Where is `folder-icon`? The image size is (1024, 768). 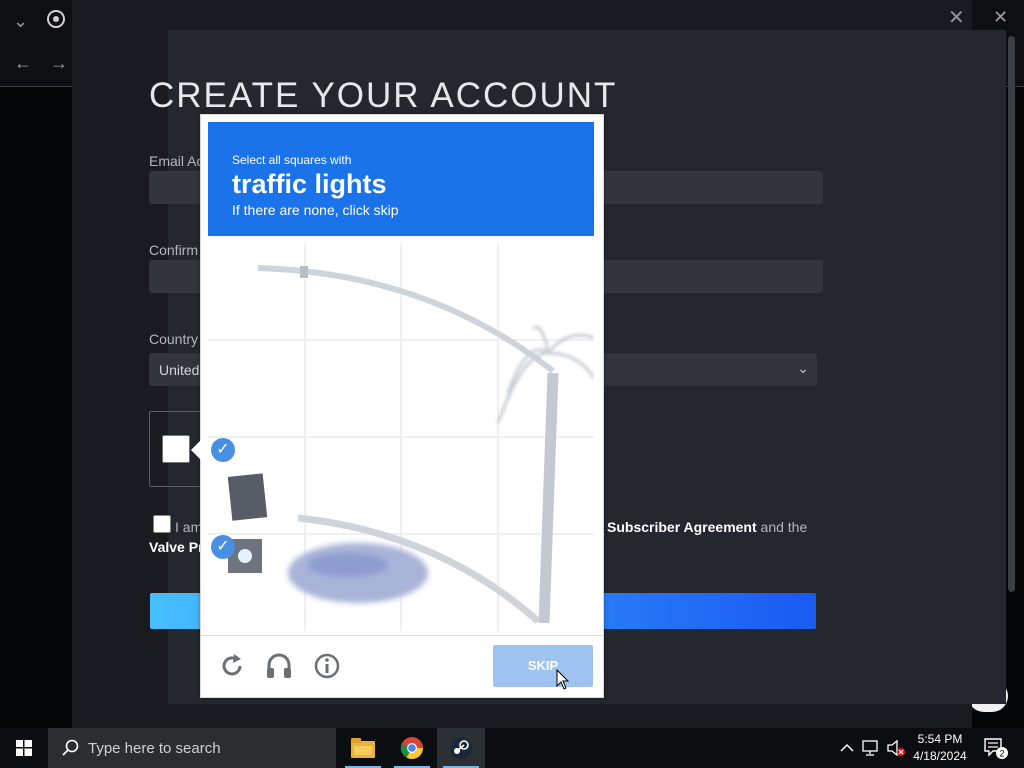 folder-icon is located at coordinates (363, 748).